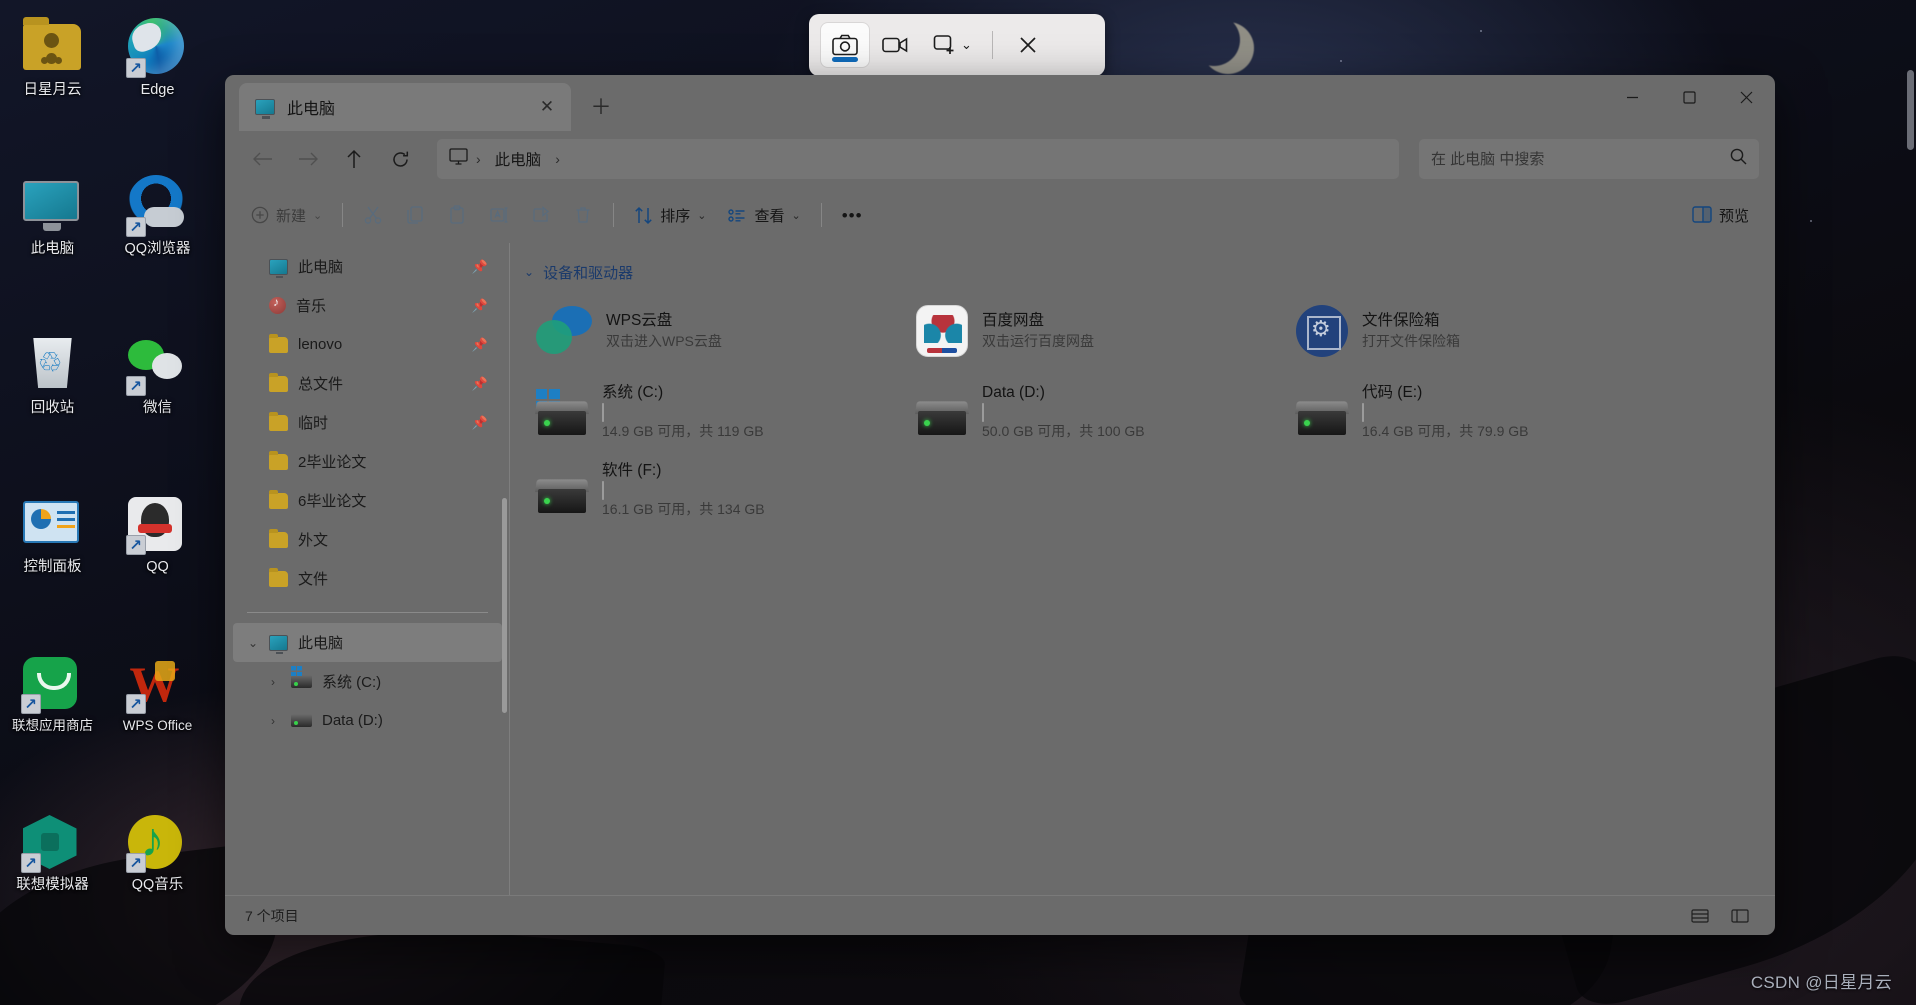  What do you see at coordinates (478, 159) in the screenshot?
I see `breadcrumb-sep: ›` at bounding box center [478, 159].